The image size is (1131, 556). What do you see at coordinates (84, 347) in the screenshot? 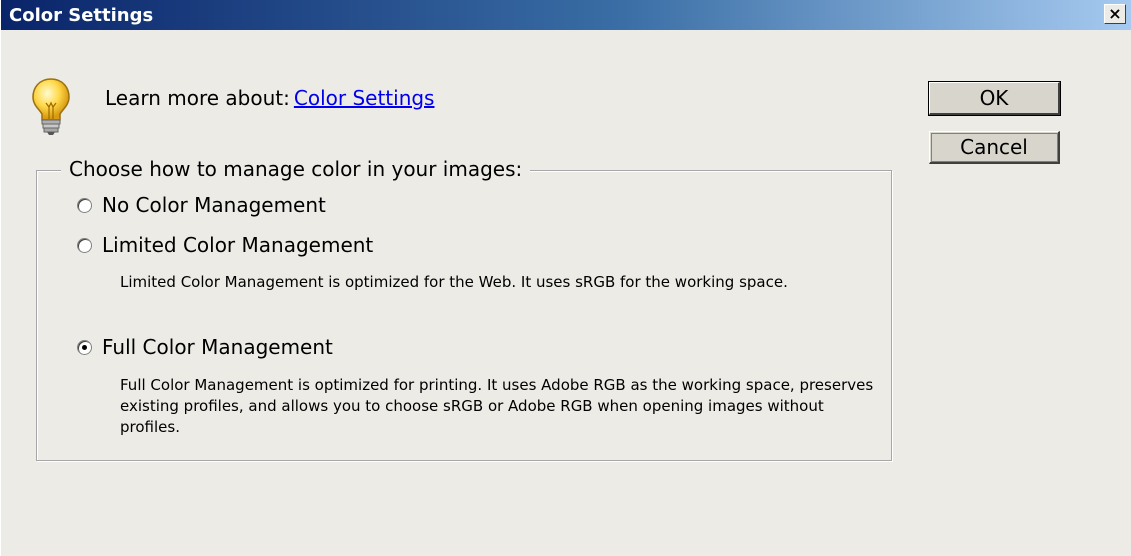
I see `radio-button-checked` at bounding box center [84, 347].